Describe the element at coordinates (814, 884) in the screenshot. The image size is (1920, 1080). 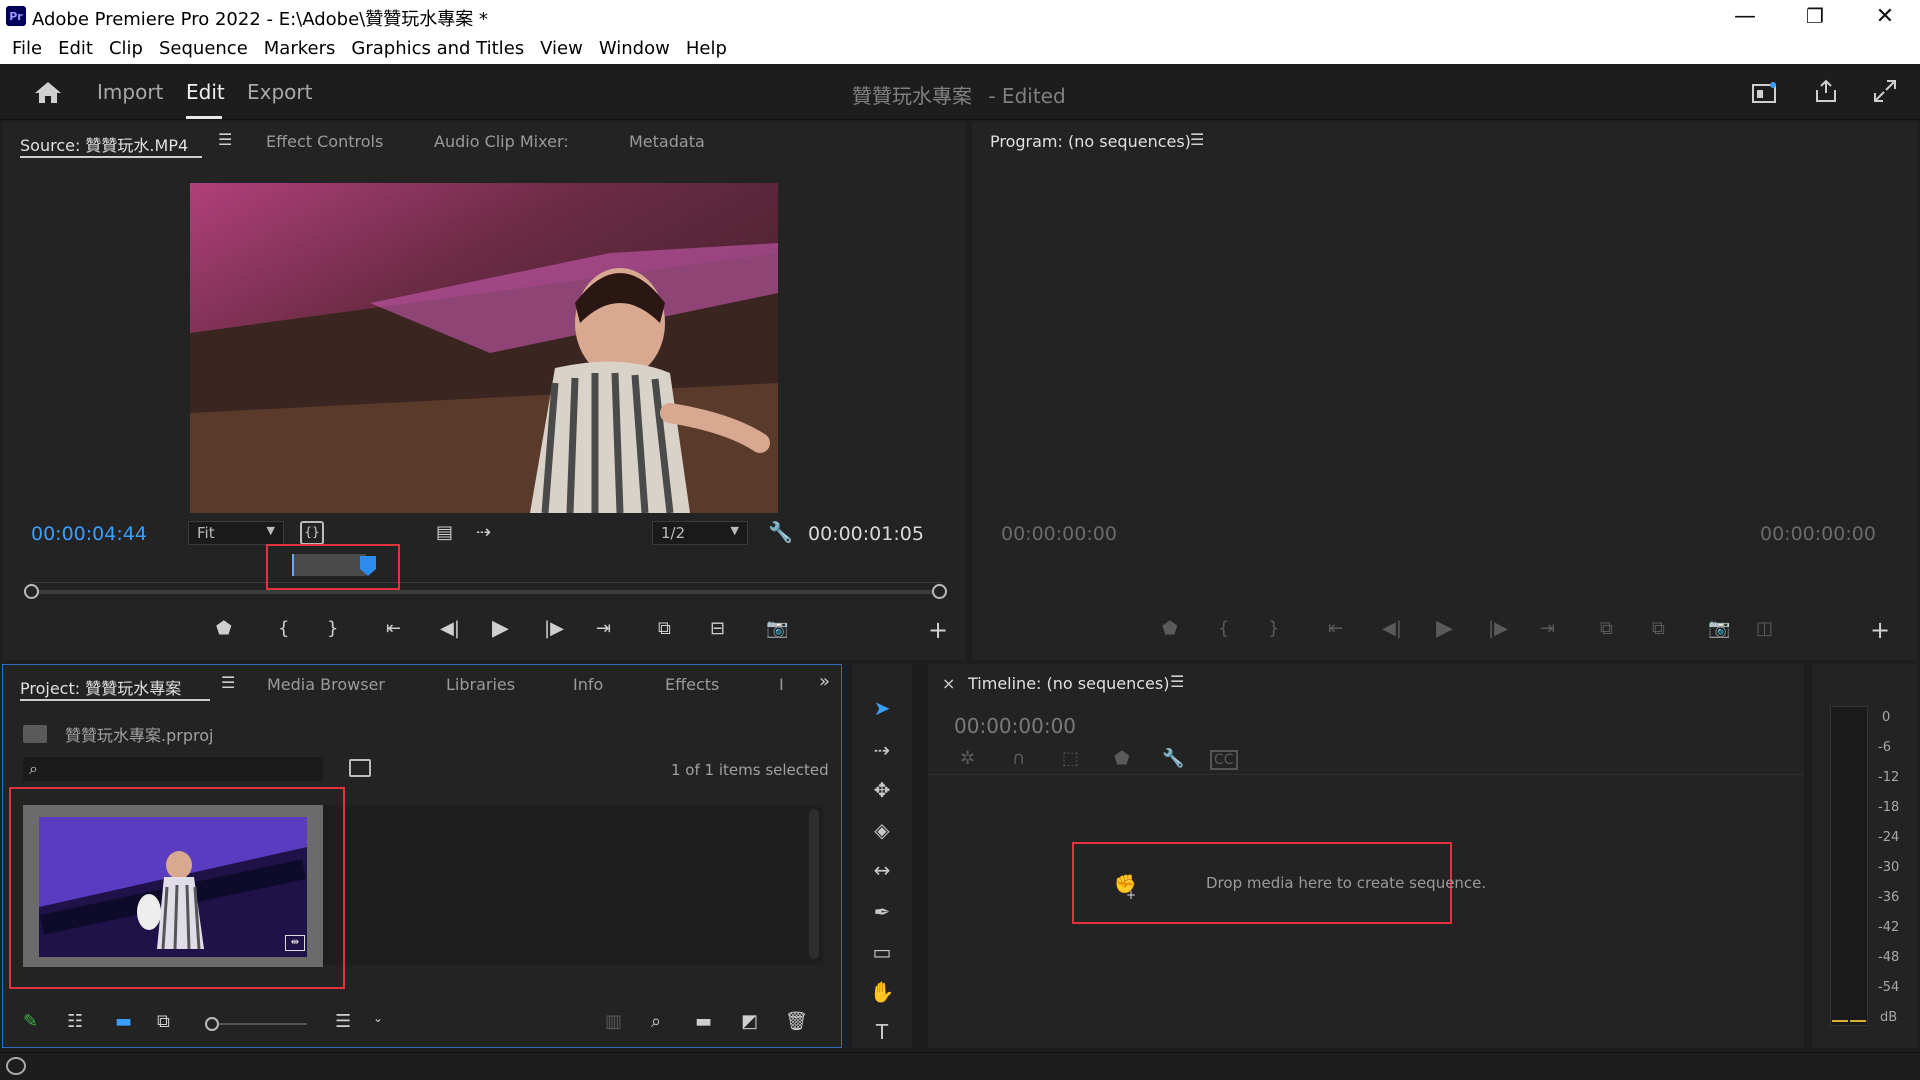
I see `project-scrollbar` at that location.